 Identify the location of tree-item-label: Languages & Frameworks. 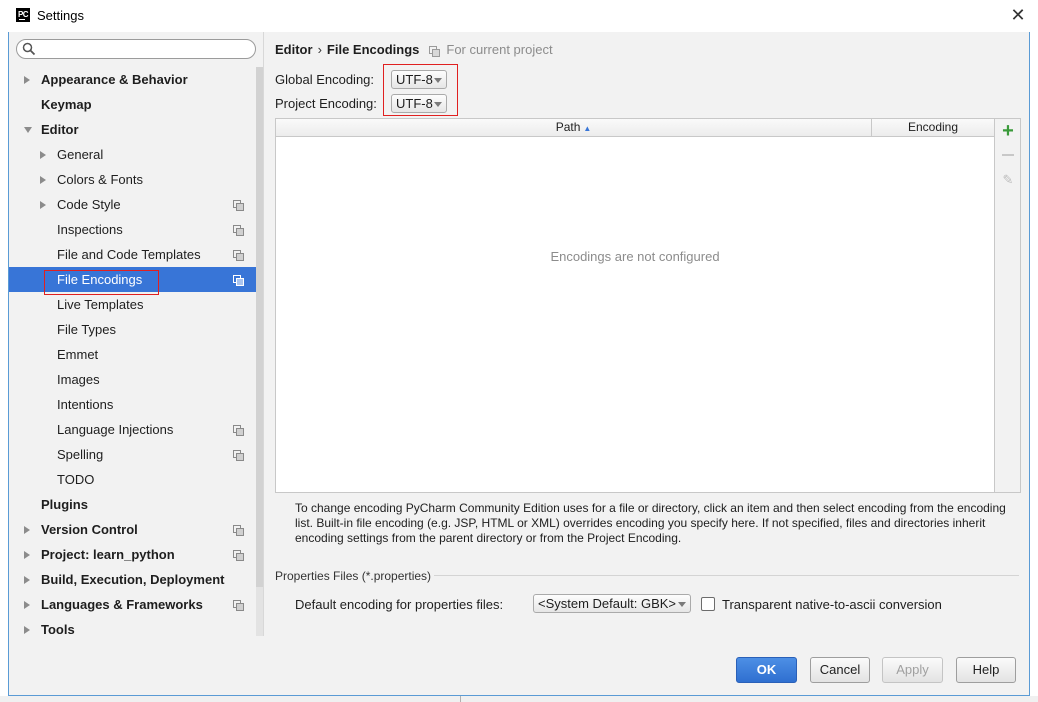
(122, 604).